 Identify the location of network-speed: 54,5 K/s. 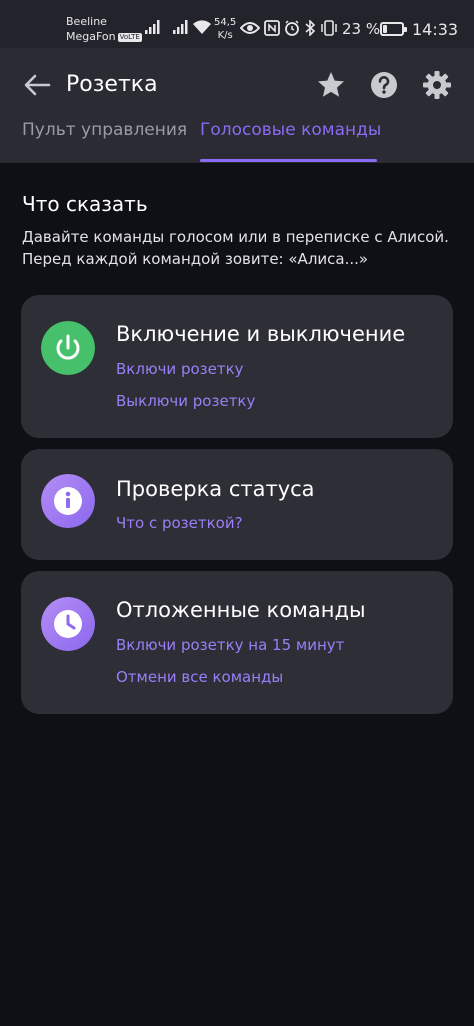
(225, 29).